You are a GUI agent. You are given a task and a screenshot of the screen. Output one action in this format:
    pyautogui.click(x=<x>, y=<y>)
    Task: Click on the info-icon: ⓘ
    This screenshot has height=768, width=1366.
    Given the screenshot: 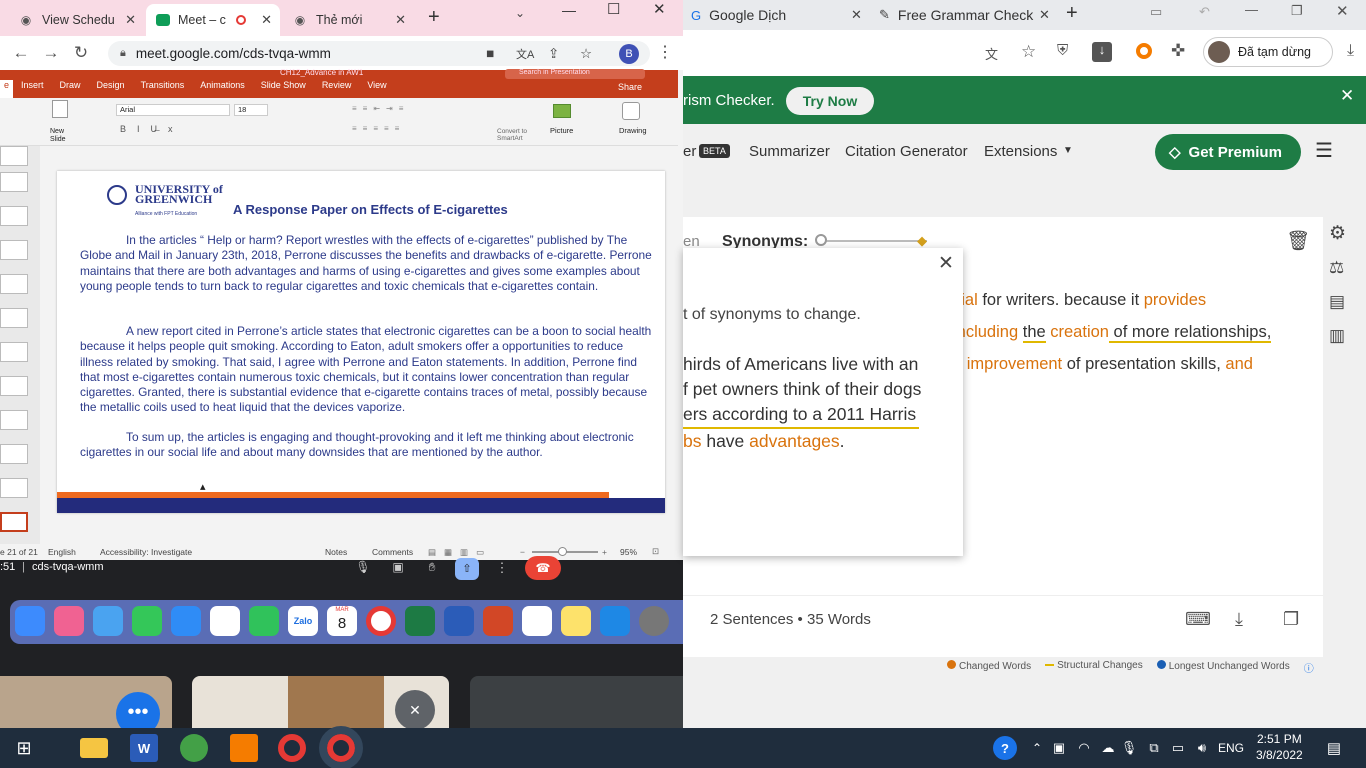 What is the action you would take?
    pyautogui.click(x=1309, y=667)
    